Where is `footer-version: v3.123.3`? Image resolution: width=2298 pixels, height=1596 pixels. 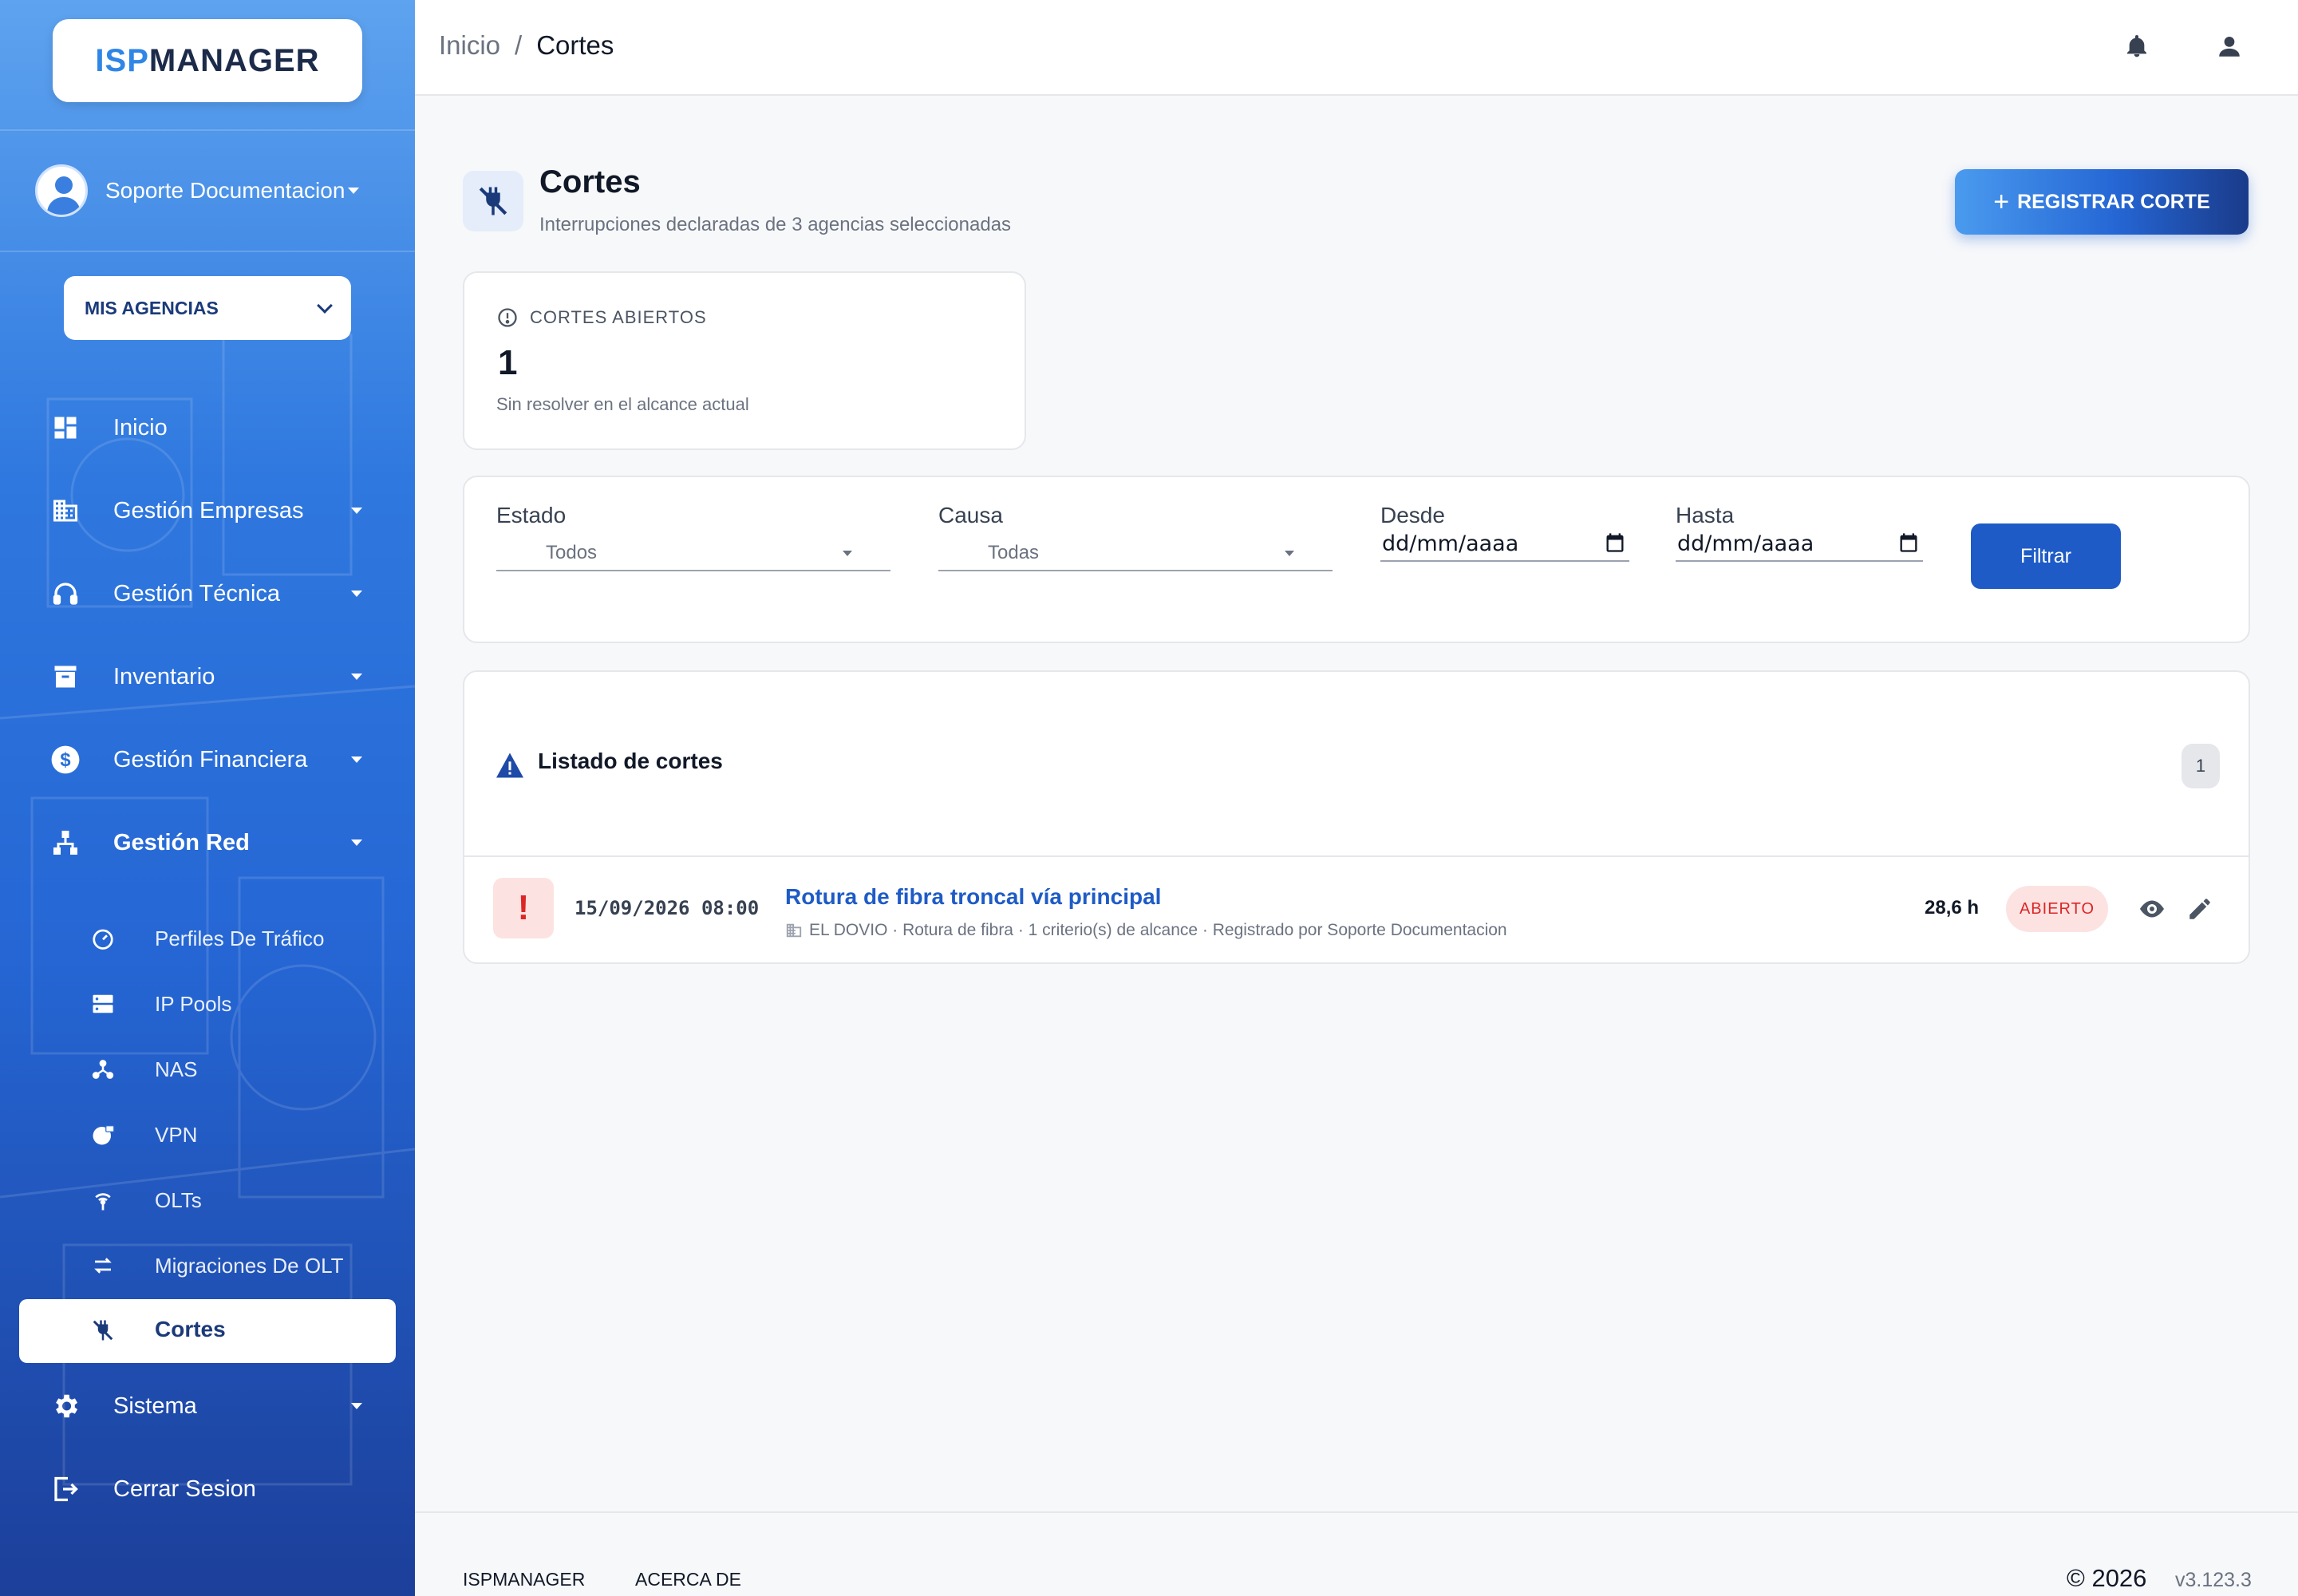 footer-version: v3.123.3 is located at coordinates (2213, 1580).